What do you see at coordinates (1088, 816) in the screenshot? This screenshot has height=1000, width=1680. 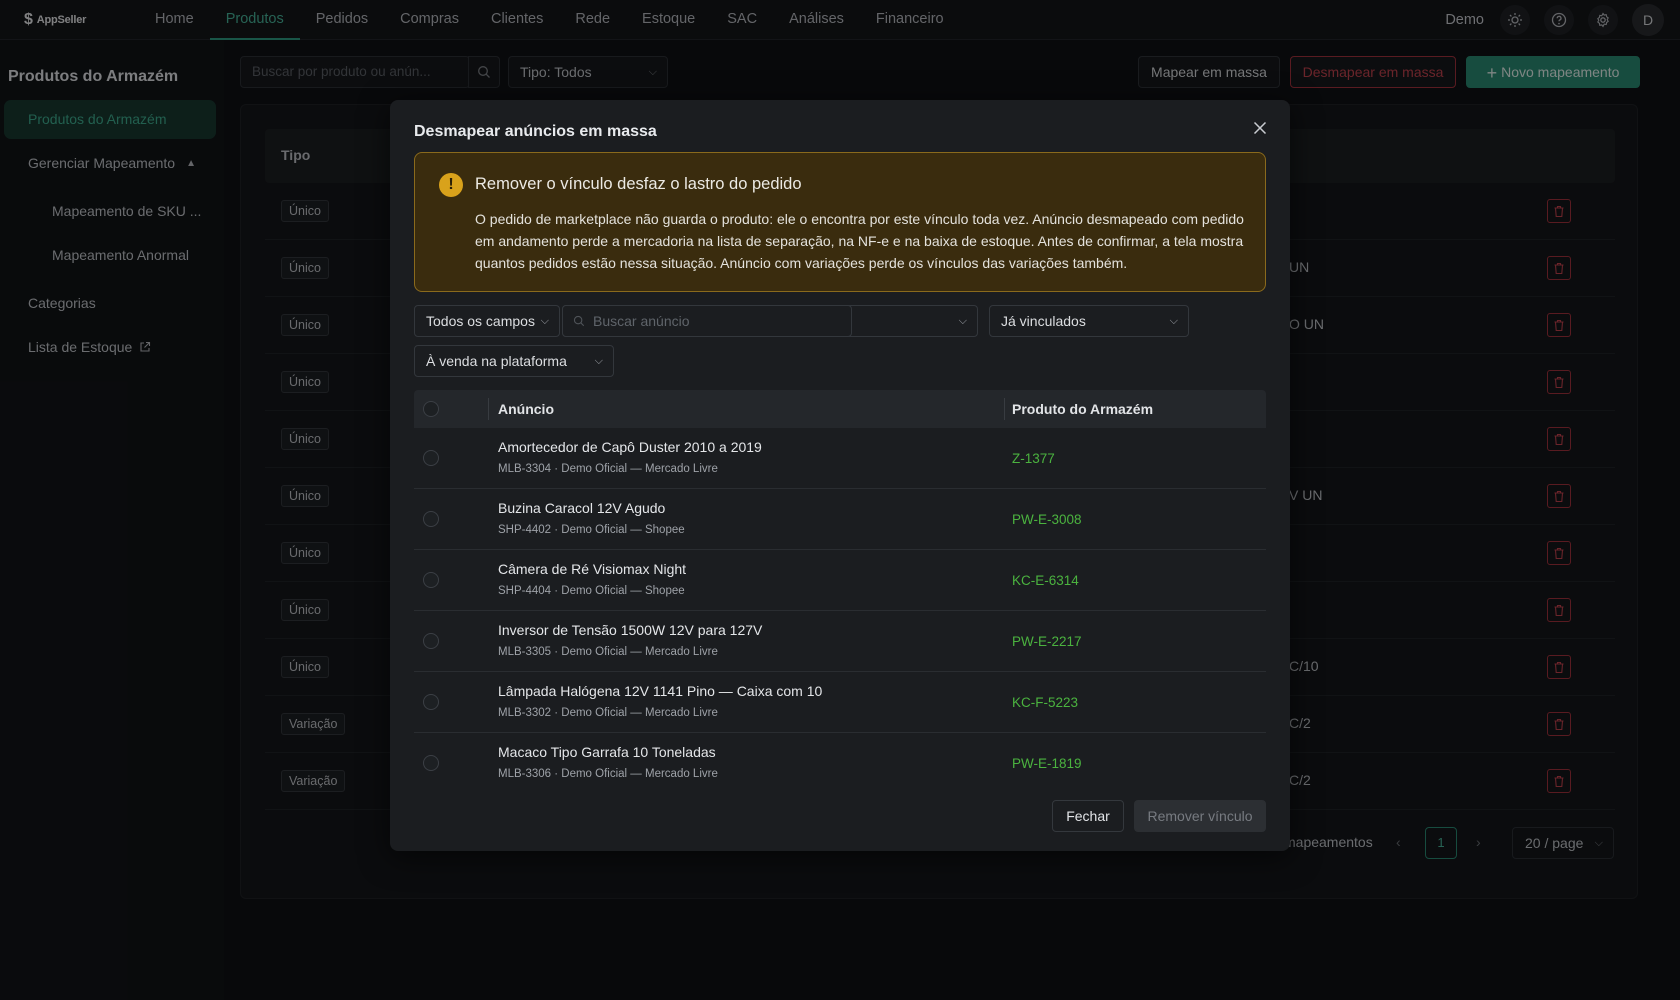 I see `close-button: Fechar` at bounding box center [1088, 816].